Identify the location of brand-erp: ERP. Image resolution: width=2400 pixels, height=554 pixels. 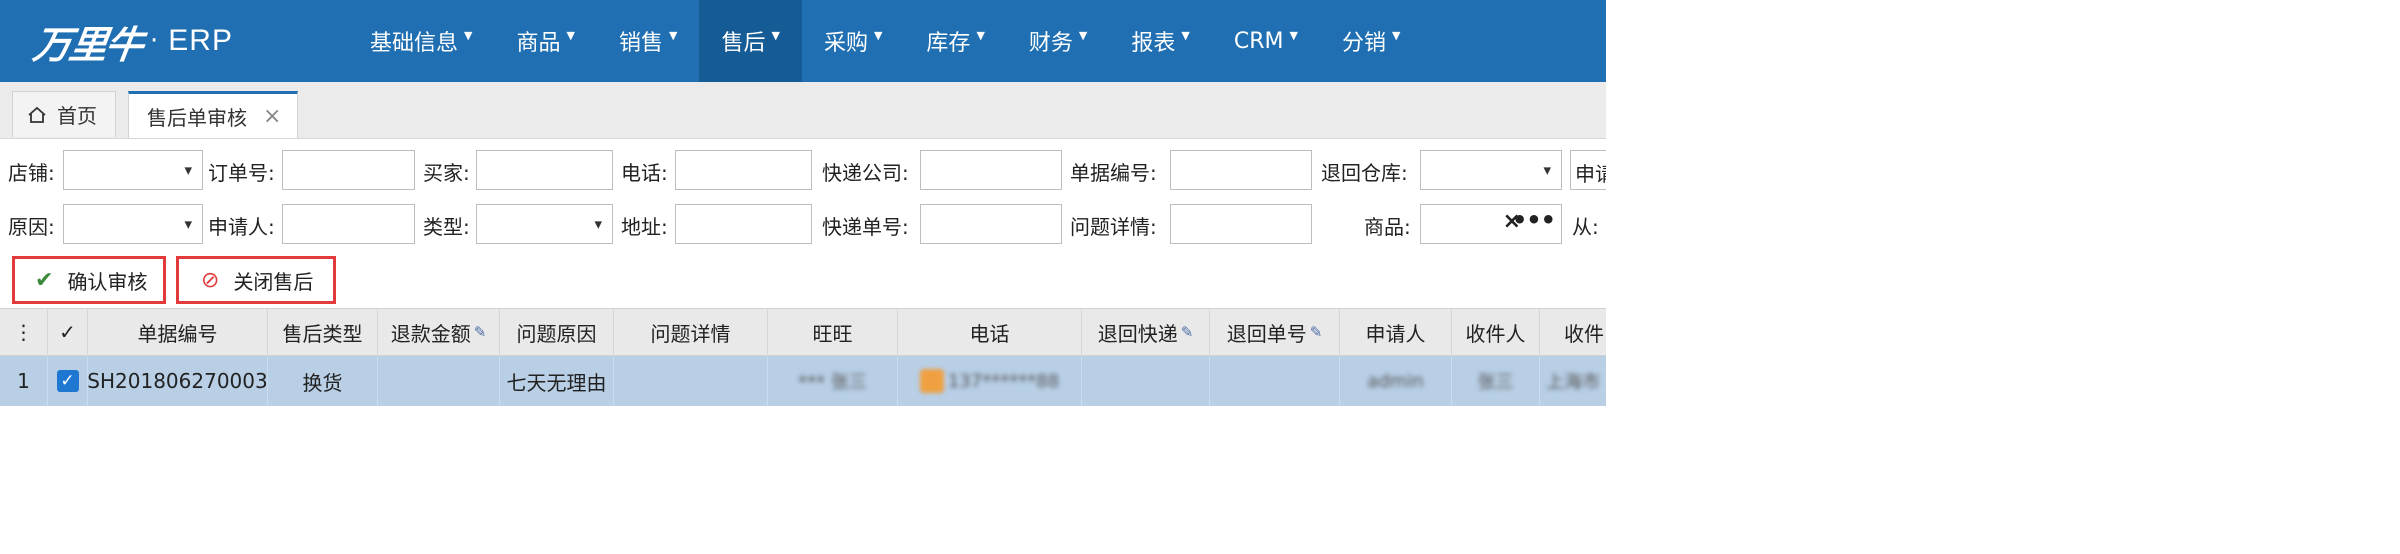
(200, 40).